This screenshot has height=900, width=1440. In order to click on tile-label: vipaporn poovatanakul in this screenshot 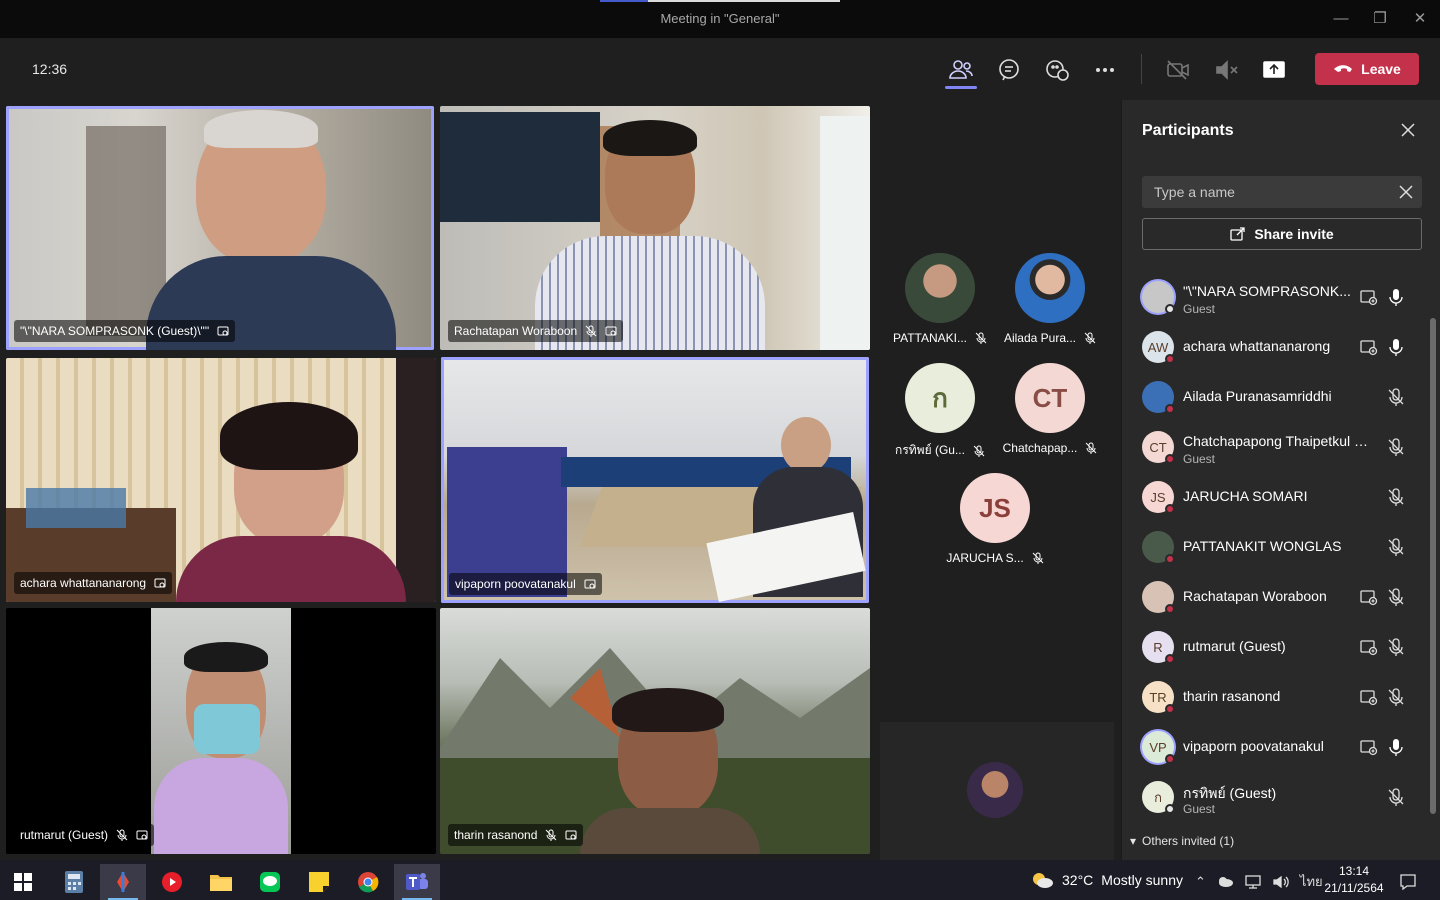, I will do `click(525, 584)`.